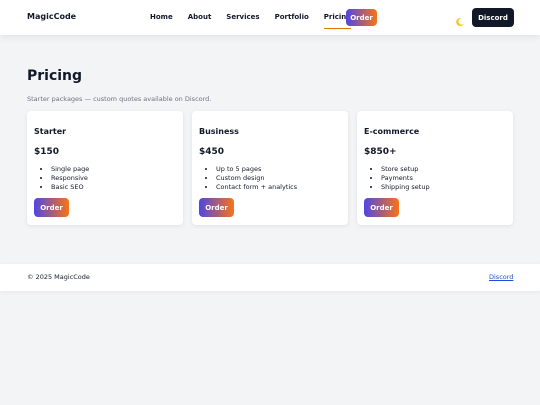 Image resolution: width=540 pixels, height=405 pixels. Describe the element at coordinates (70, 169) in the screenshot. I see `feature-item: Single page` at that location.